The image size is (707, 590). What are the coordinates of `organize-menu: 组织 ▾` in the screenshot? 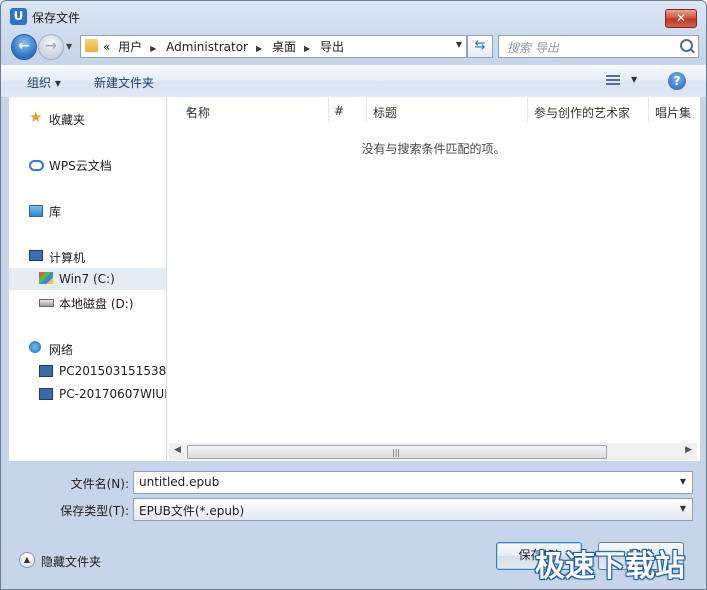 It's located at (44, 82).